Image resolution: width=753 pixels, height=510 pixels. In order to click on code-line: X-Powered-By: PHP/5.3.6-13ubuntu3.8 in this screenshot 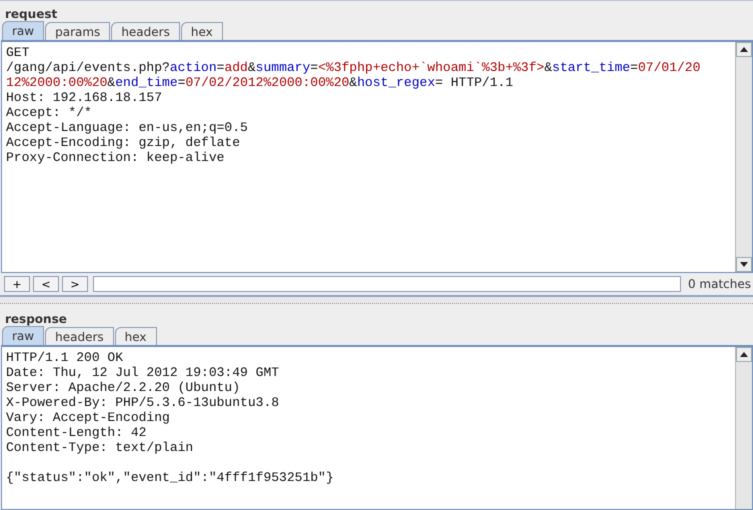, I will do `click(143, 402)`.